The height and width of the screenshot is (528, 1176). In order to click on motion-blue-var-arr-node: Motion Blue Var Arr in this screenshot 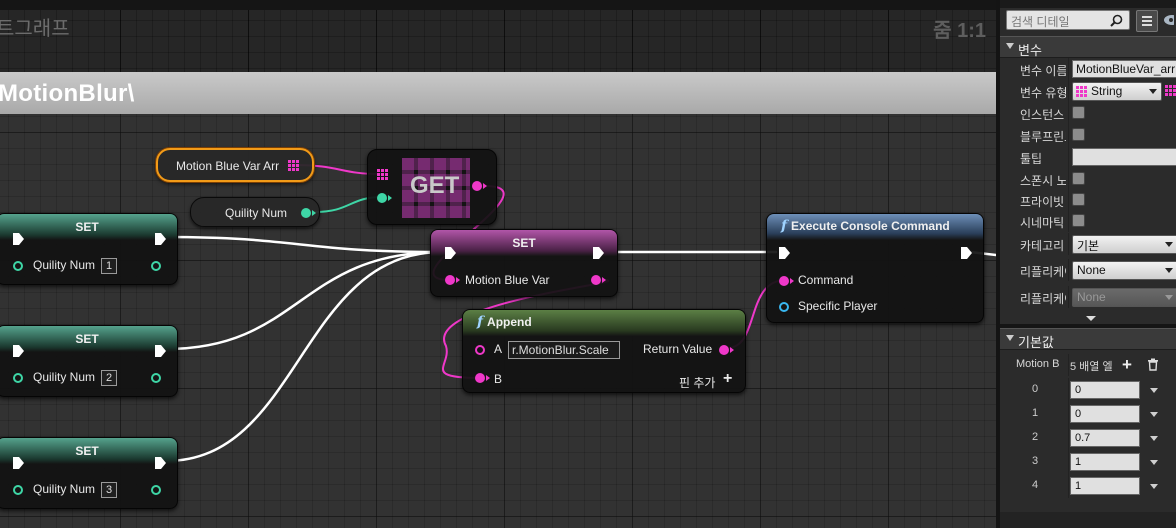, I will do `click(235, 165)`.